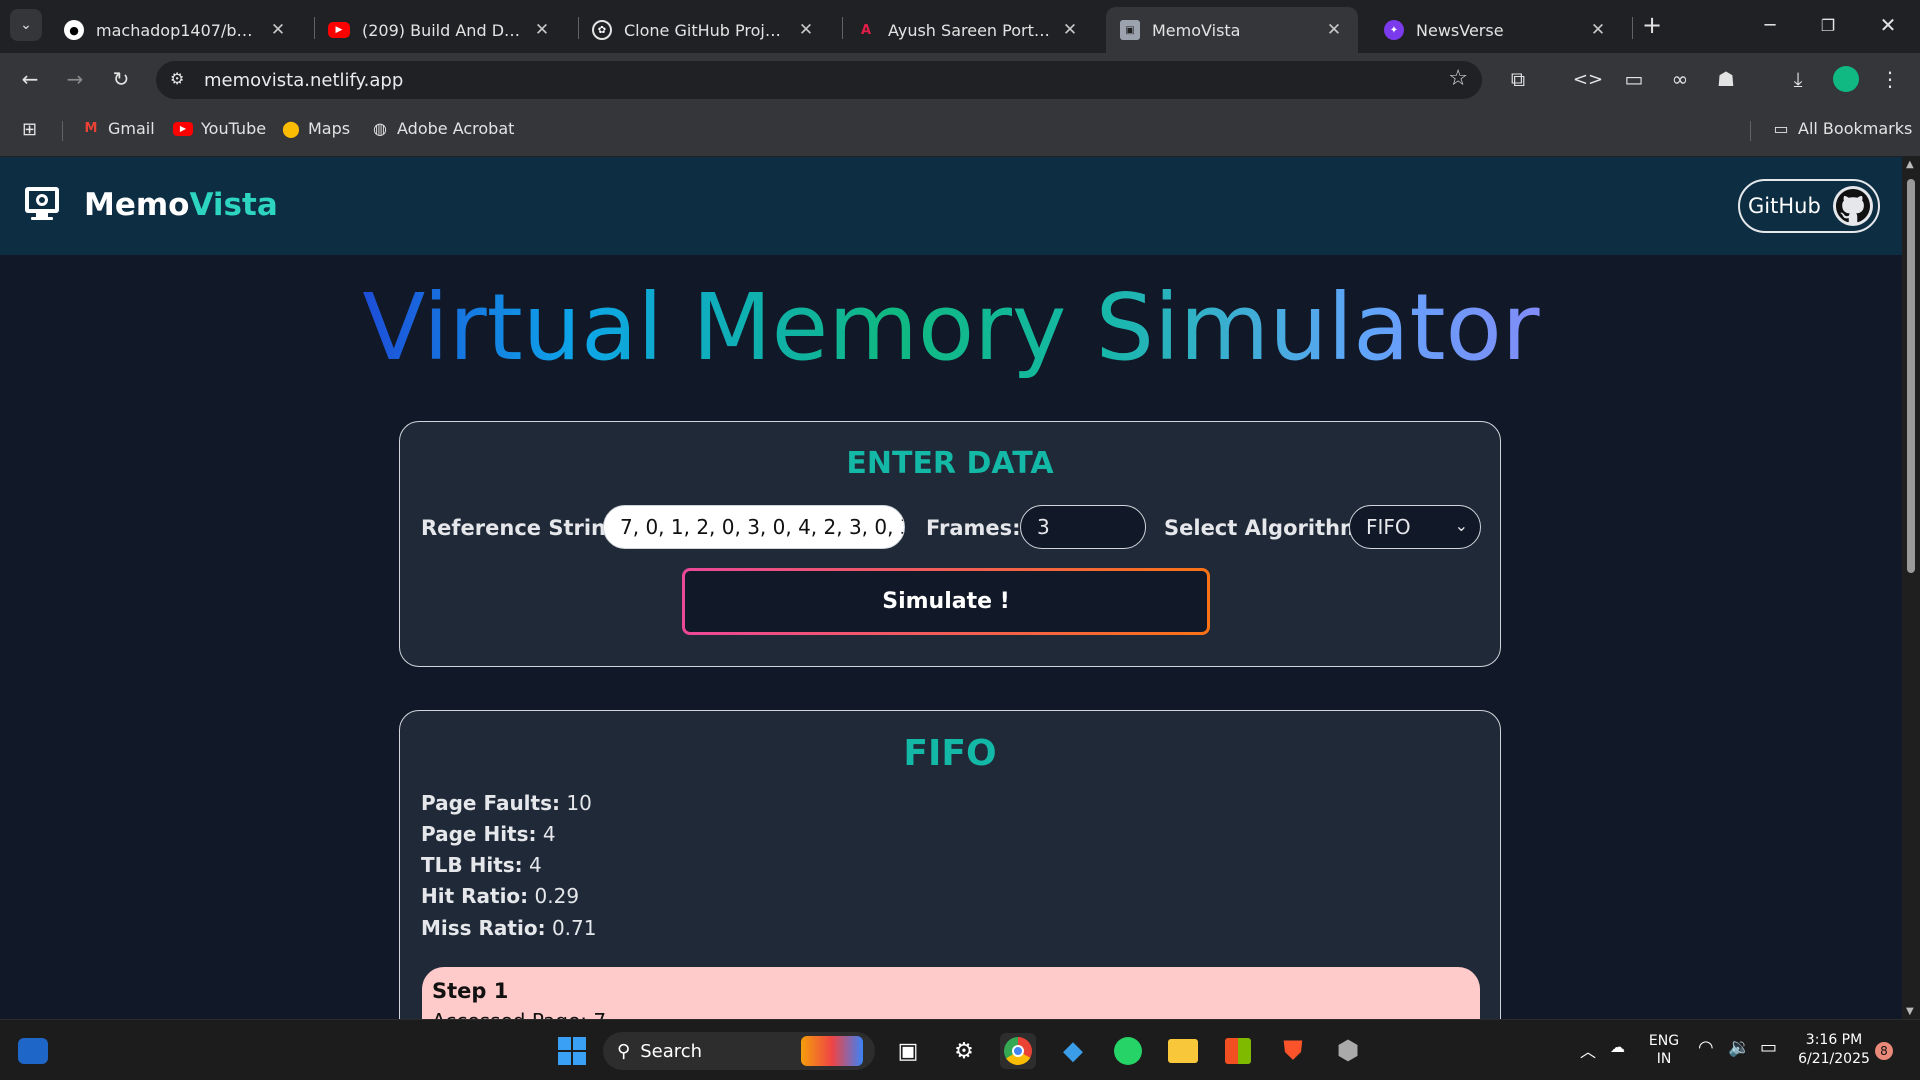 This screenshot has width=1920, height=1080. What do you see at coordinates (1911, 588) in the screenshot?
I see `page-scrollbar: ▲ ▼` at bounding box center [1911, 588].